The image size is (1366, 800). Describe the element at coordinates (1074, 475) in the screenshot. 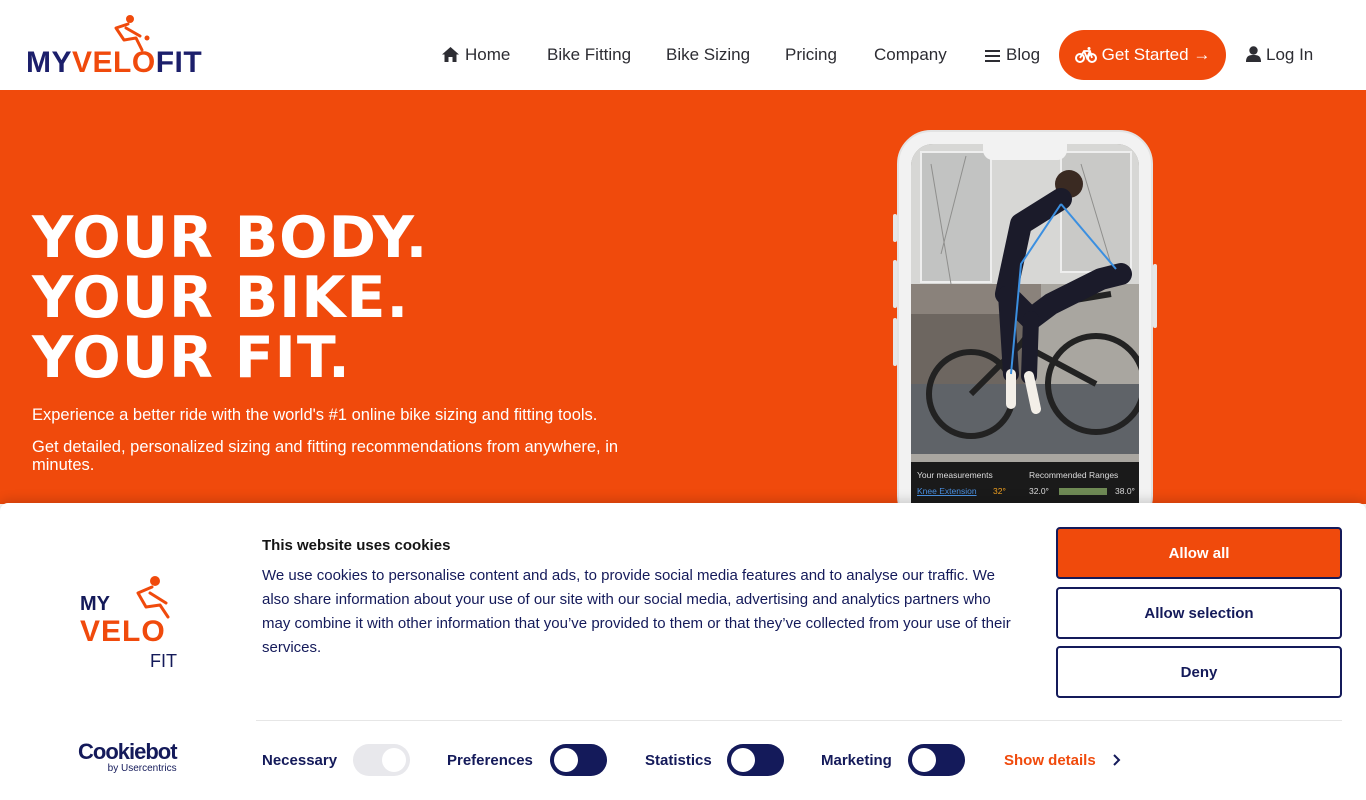

I see `ranges-label: Recommended Ranges` at that location.